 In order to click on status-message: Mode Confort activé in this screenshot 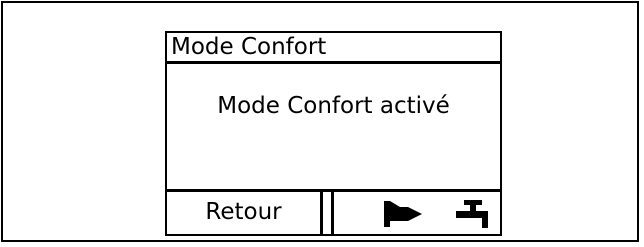, I will do `click(333, 106)`.